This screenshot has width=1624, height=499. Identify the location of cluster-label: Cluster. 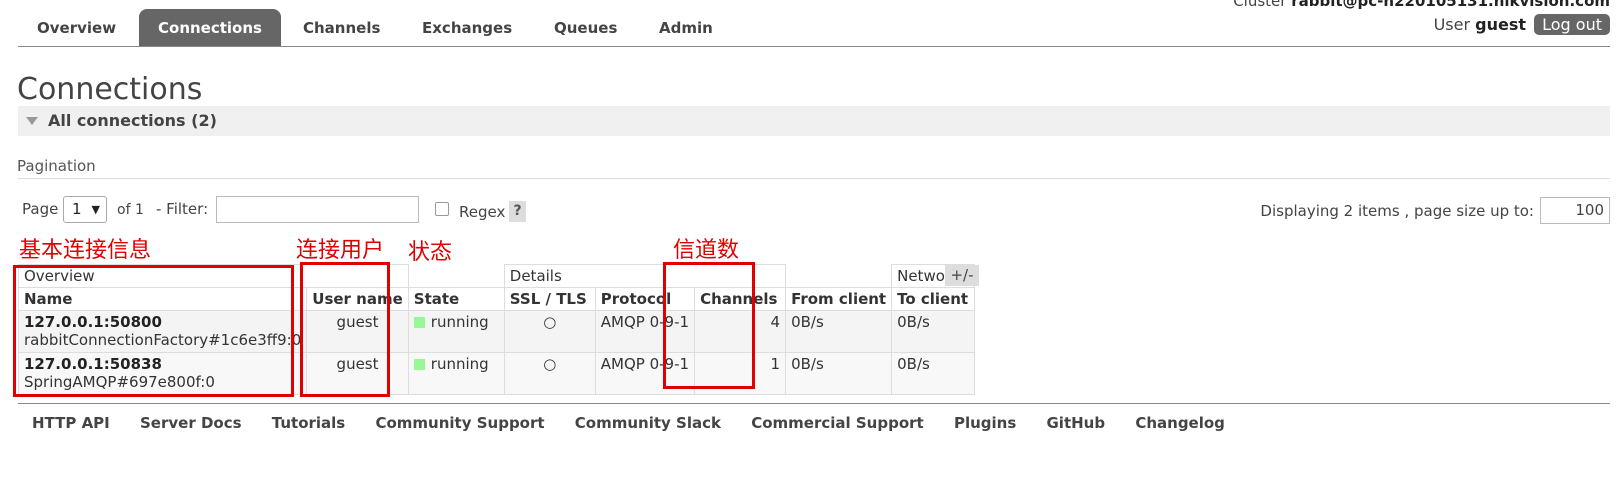
(1260, 5).